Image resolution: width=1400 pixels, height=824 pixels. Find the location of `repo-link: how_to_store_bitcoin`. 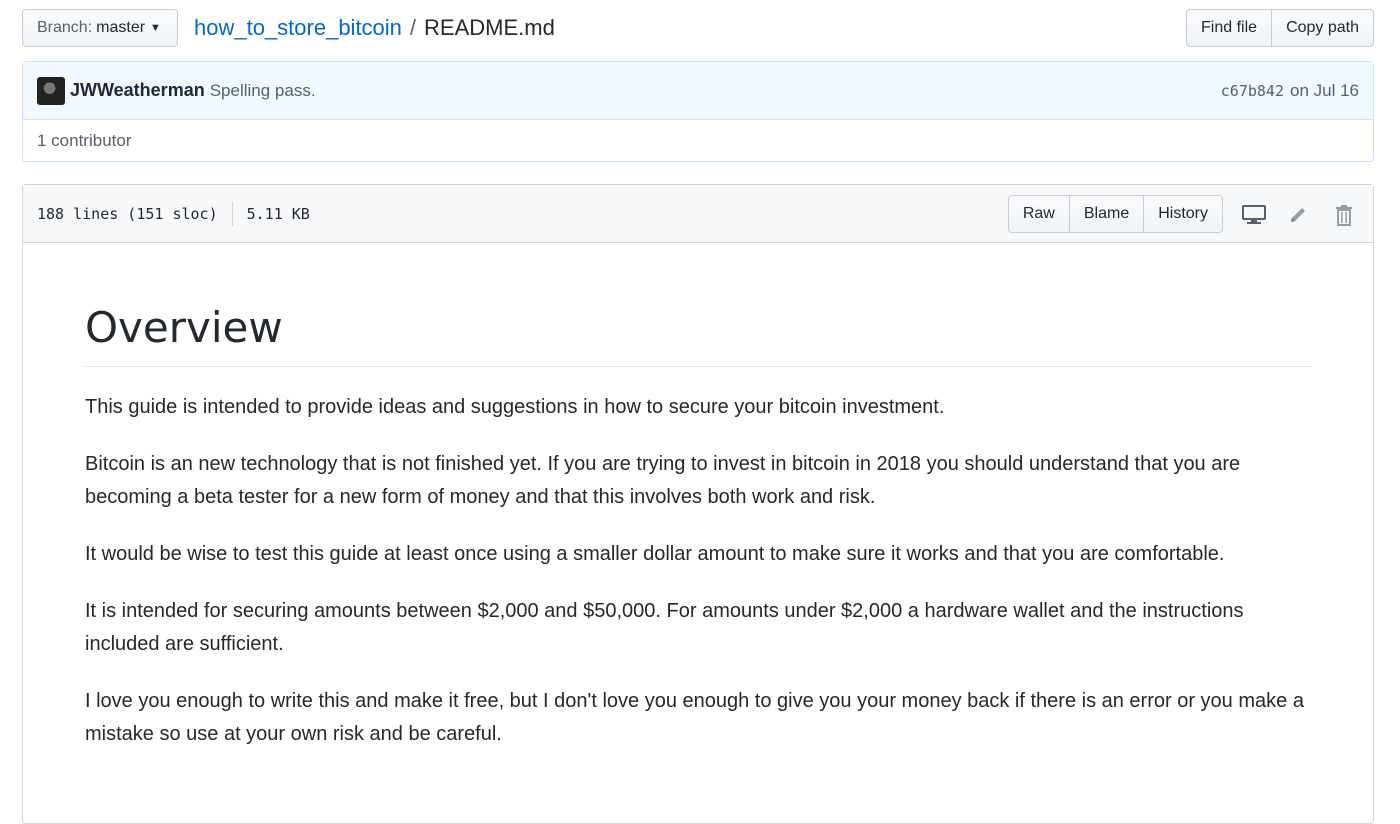

repo-link: how_to_store_bitcoin is located at coordinates (298, 28).